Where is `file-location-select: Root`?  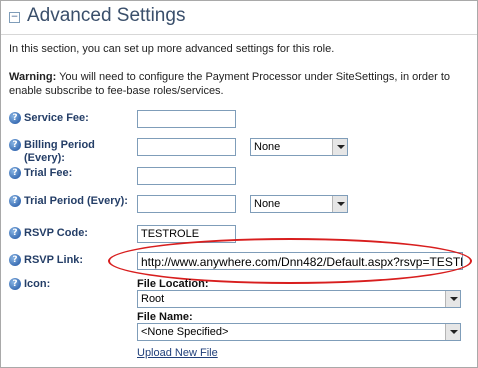 file-location-select: Root is located at coordinates (299, 299).